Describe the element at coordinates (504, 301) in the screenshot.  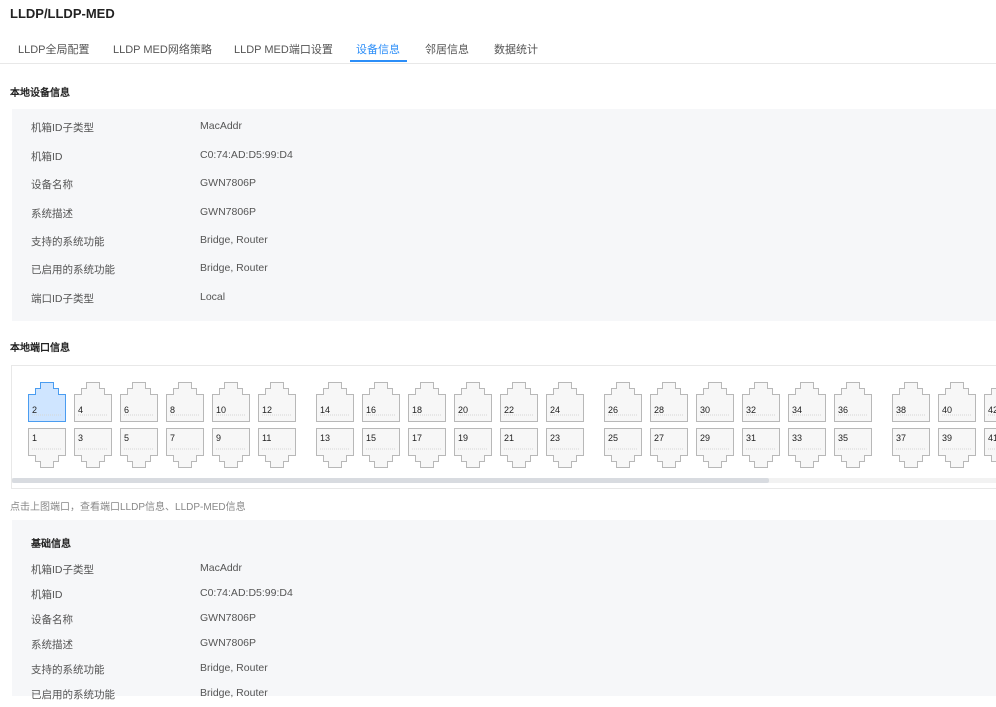
I see `info-row: 端口ID子类型 Local` at that location.